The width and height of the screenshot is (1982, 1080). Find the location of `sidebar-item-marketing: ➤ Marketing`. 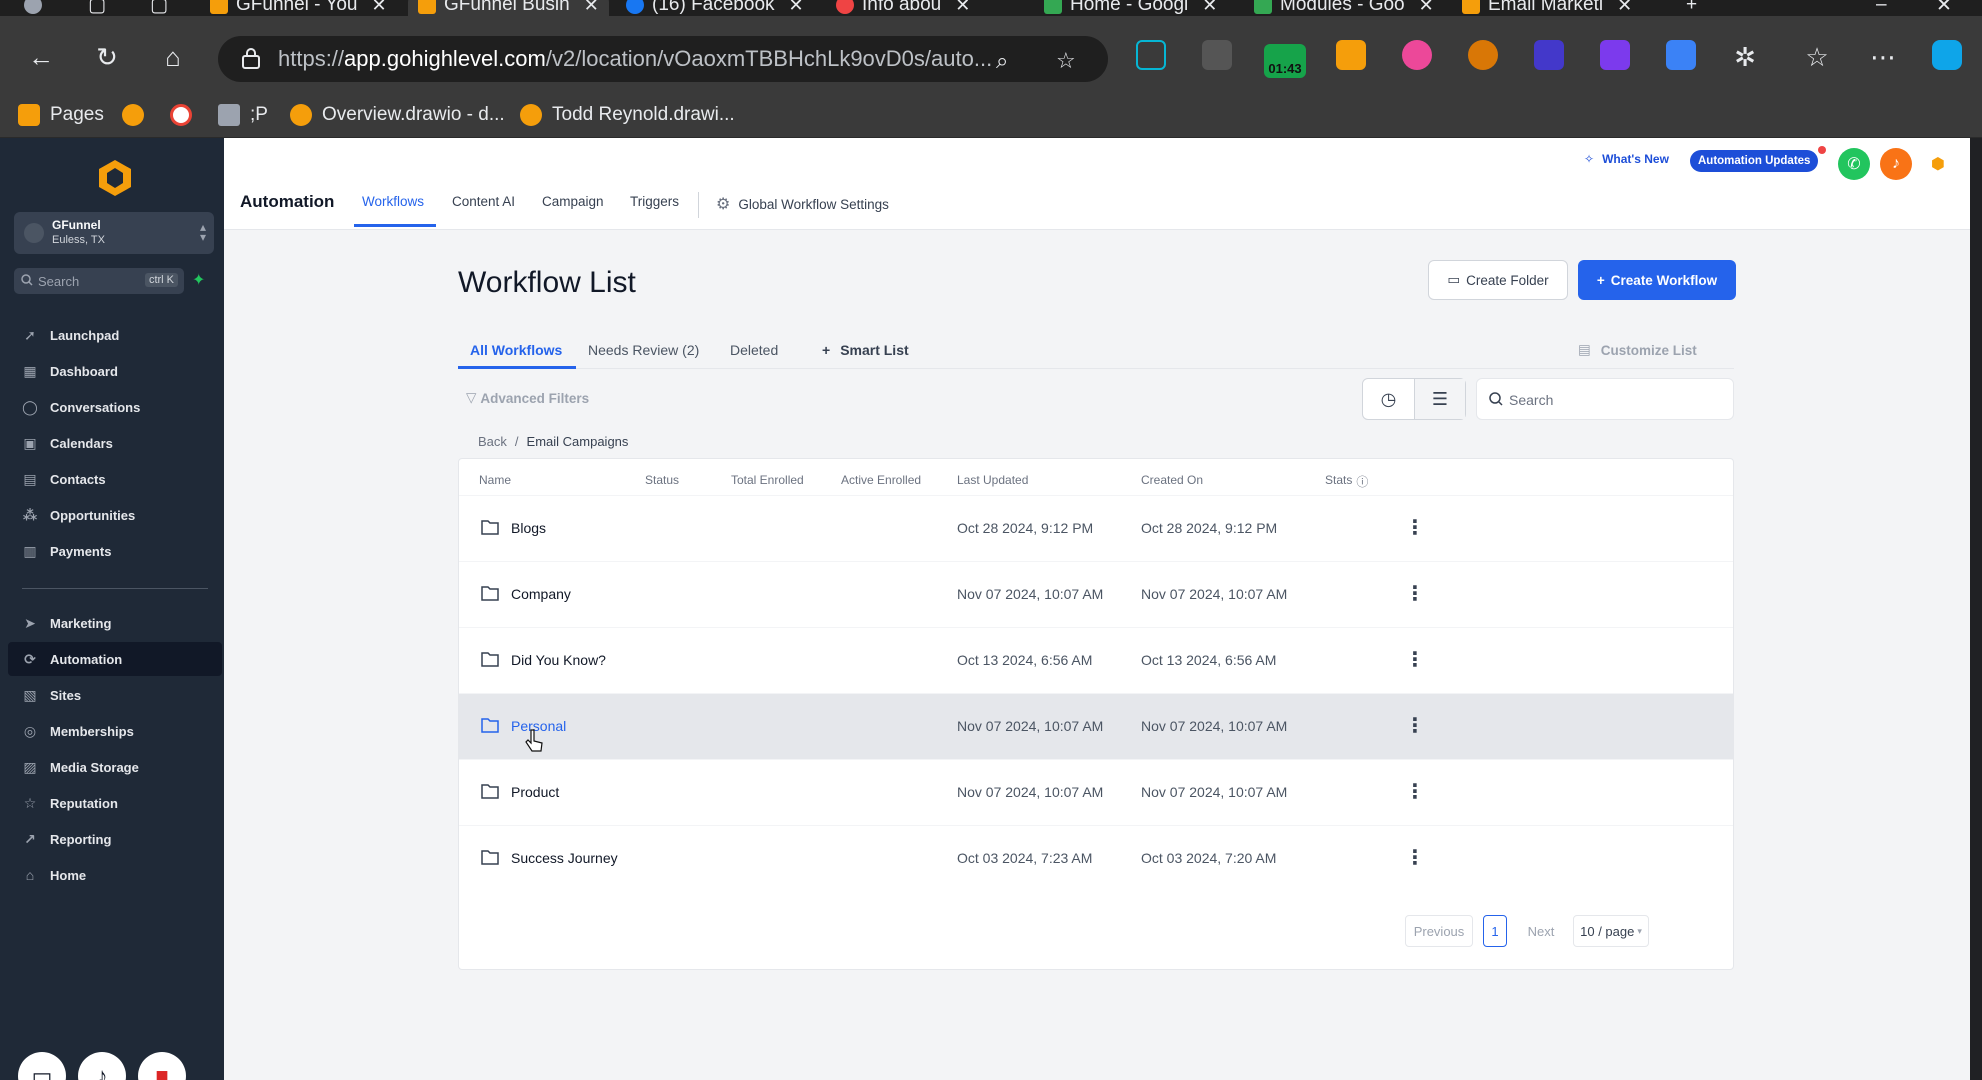

sidebar-item-marketing: ➤ Marketing is located at coordinates (115, 623).